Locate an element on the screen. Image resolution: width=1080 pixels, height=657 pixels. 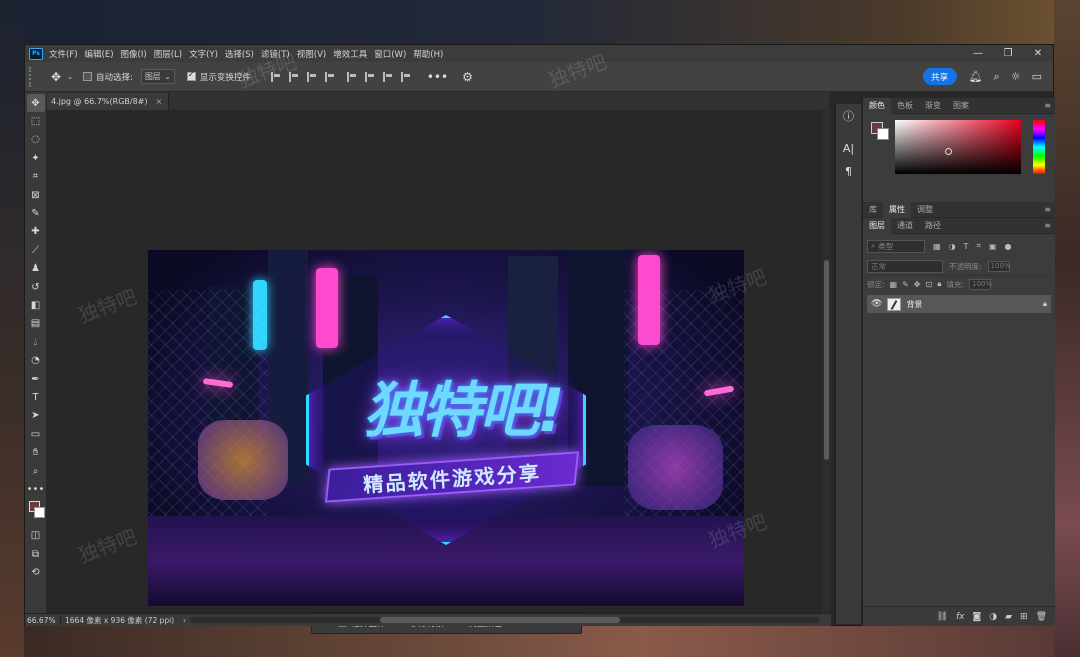
filter-toggle-icon: ● is located at coordinates (1008, 246).